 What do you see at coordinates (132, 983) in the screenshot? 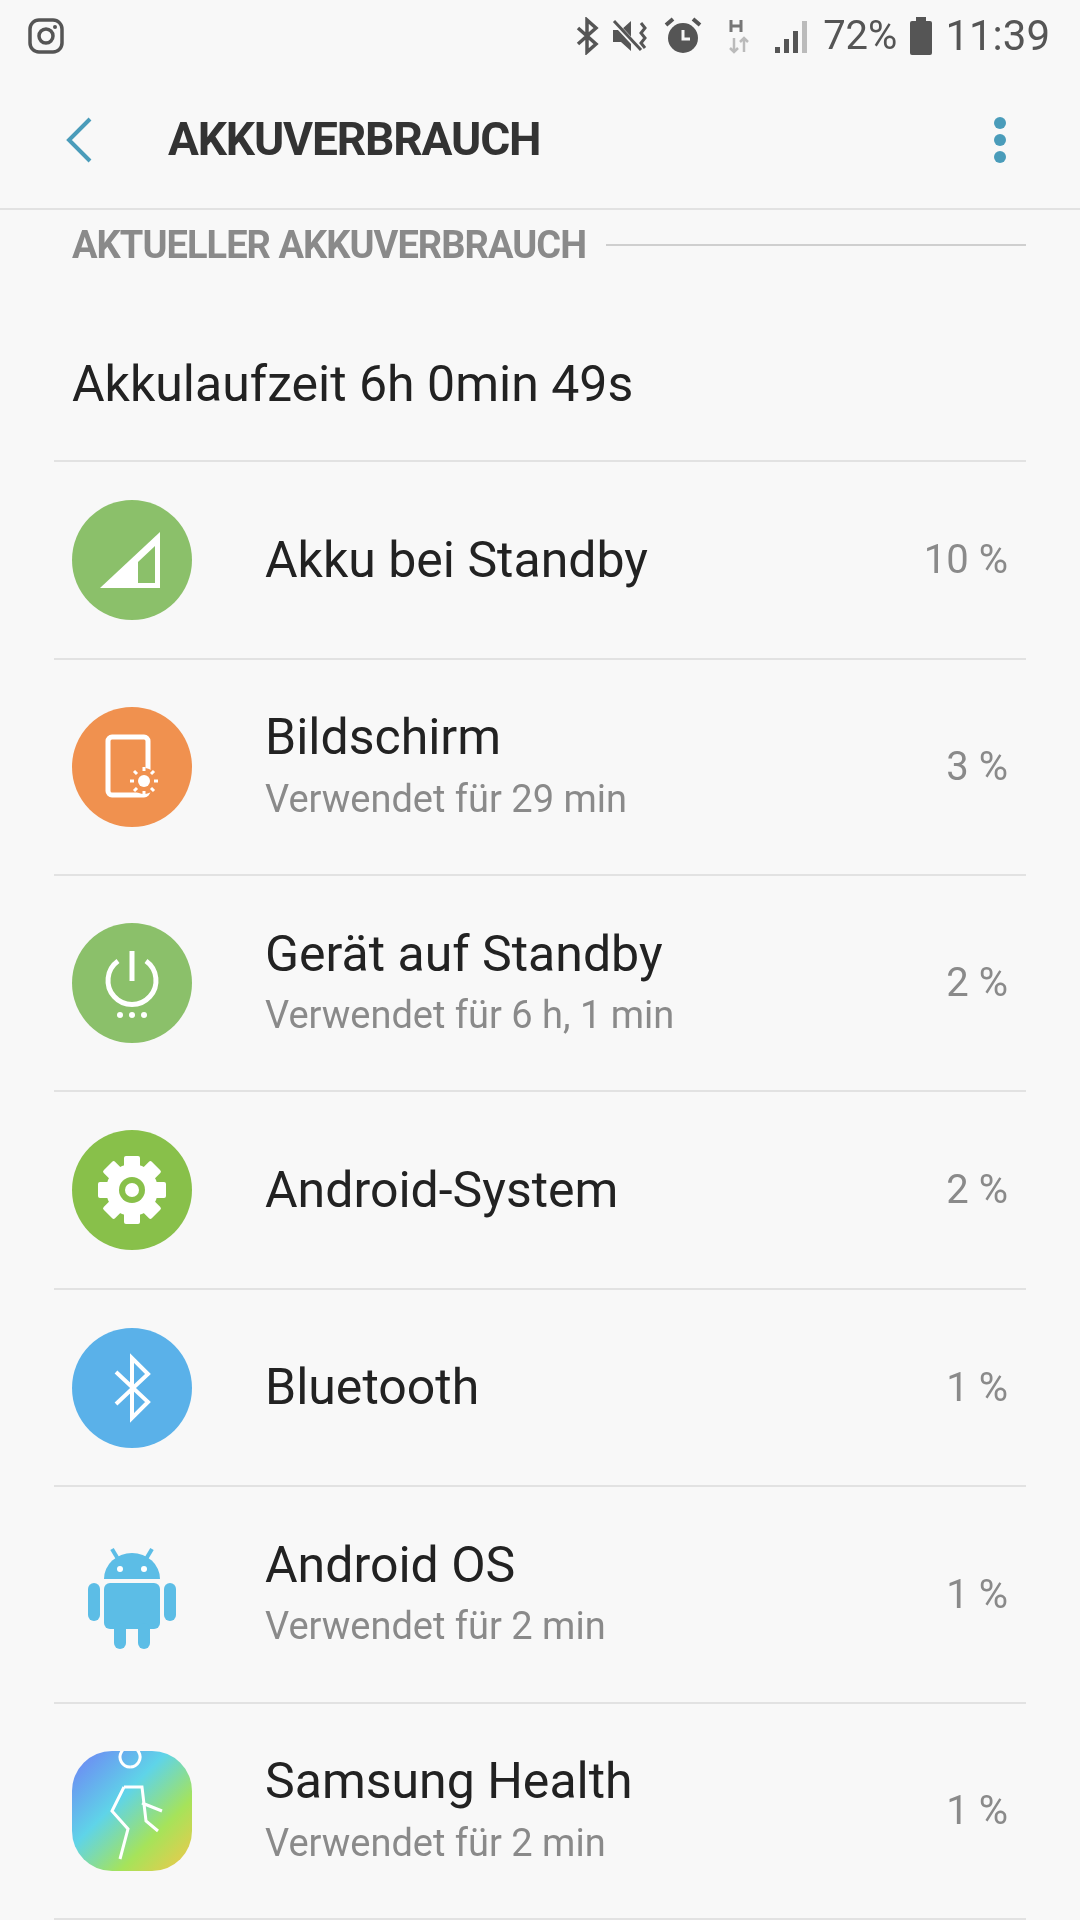
I see `power-icon` at bounding box center [132, 983].